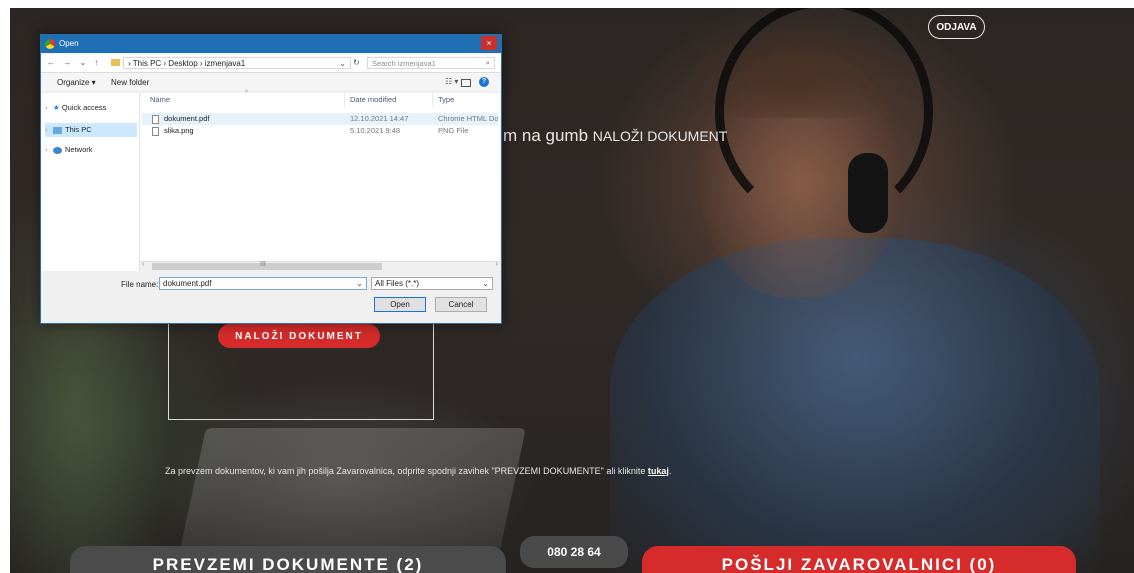 This screenshot has height=573, width=1134. I want to click on cancel-button: Cancel, so click(461, 304).